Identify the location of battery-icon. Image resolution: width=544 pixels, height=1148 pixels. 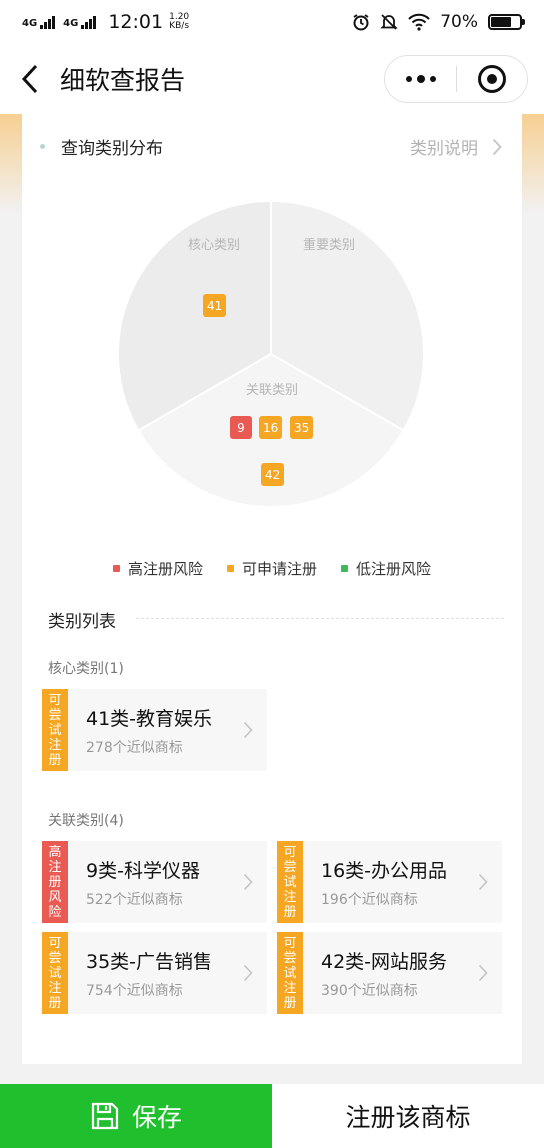
(506, 22).